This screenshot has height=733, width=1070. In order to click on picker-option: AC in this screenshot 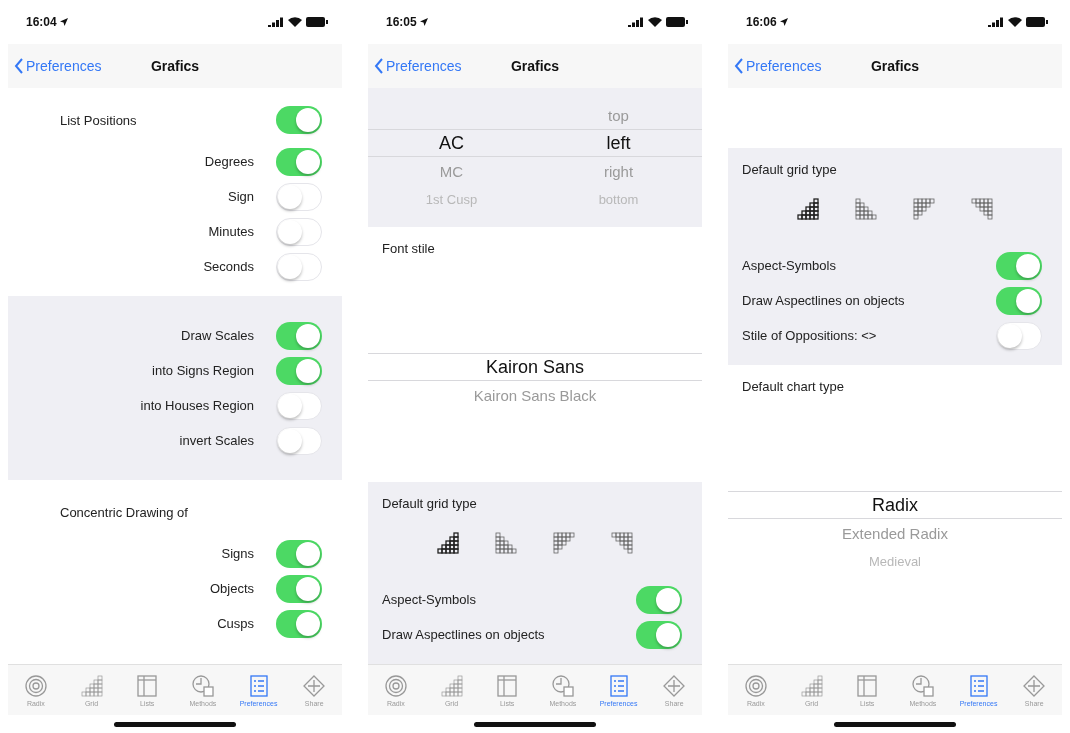, I will do `click(451, 143)`.